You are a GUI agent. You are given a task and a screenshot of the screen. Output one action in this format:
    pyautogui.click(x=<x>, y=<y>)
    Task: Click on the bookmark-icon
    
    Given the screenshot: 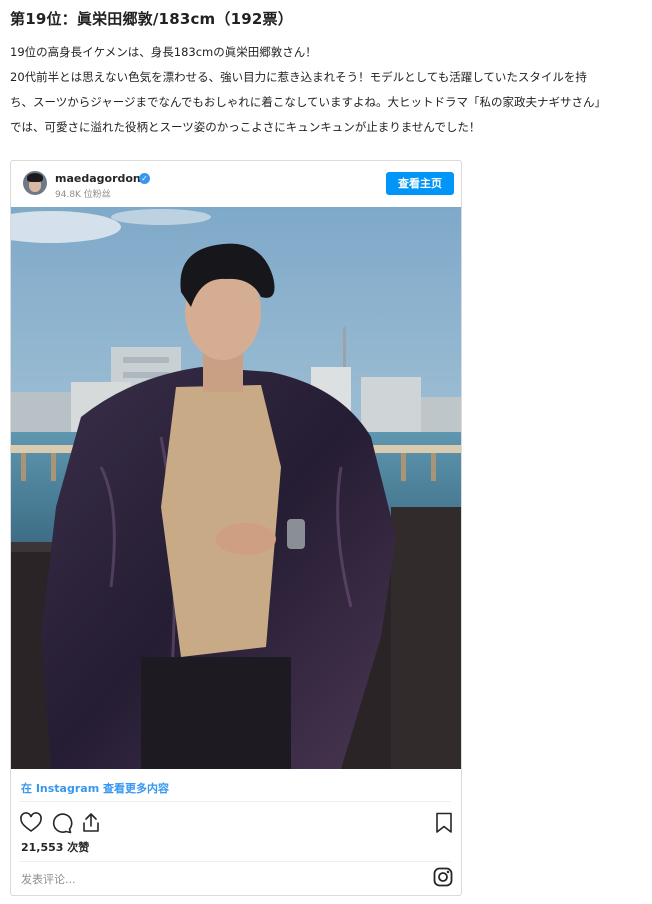 What is the action you would take?
    pyautogui.click(x=444, y=823)
    